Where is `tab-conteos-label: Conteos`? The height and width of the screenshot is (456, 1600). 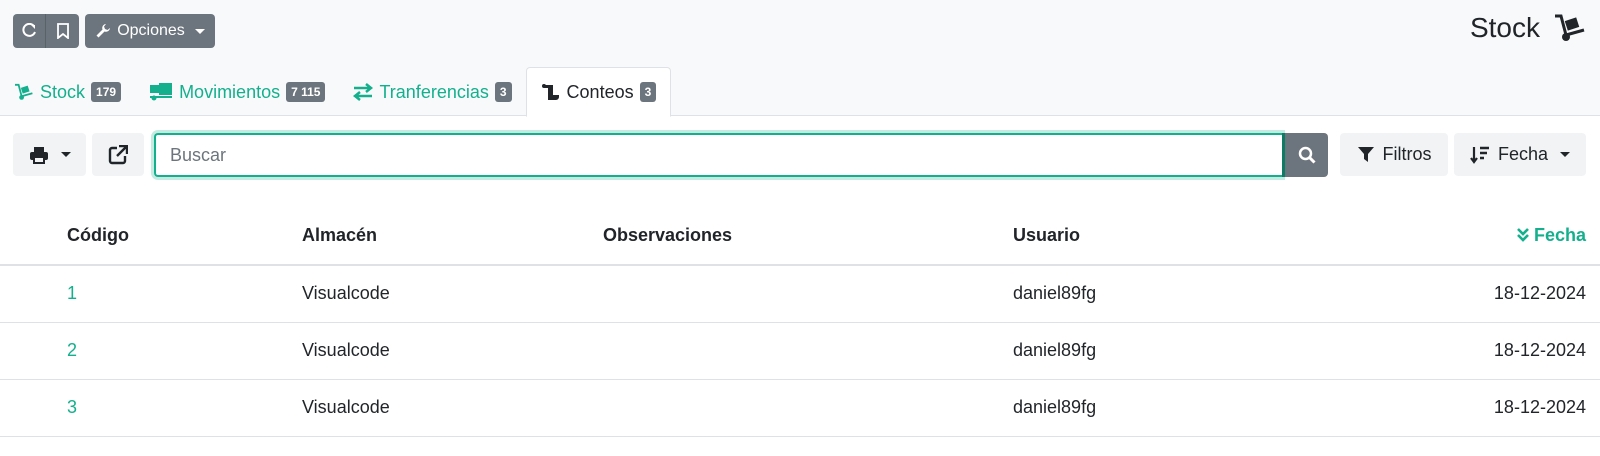
tab-conteos-label: Conteos is located at coordinates (600, 91).